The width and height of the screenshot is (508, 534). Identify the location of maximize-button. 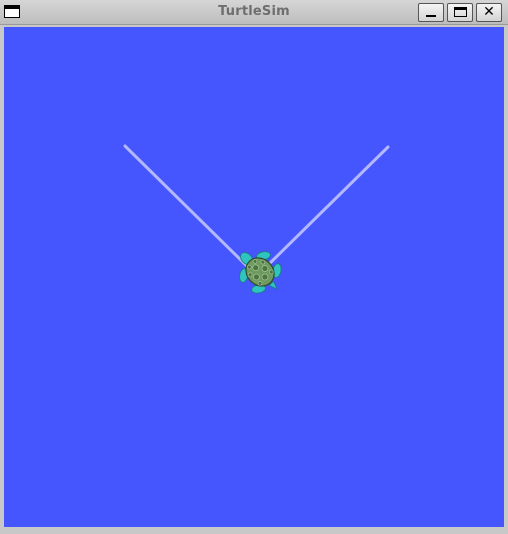
(460, 12).